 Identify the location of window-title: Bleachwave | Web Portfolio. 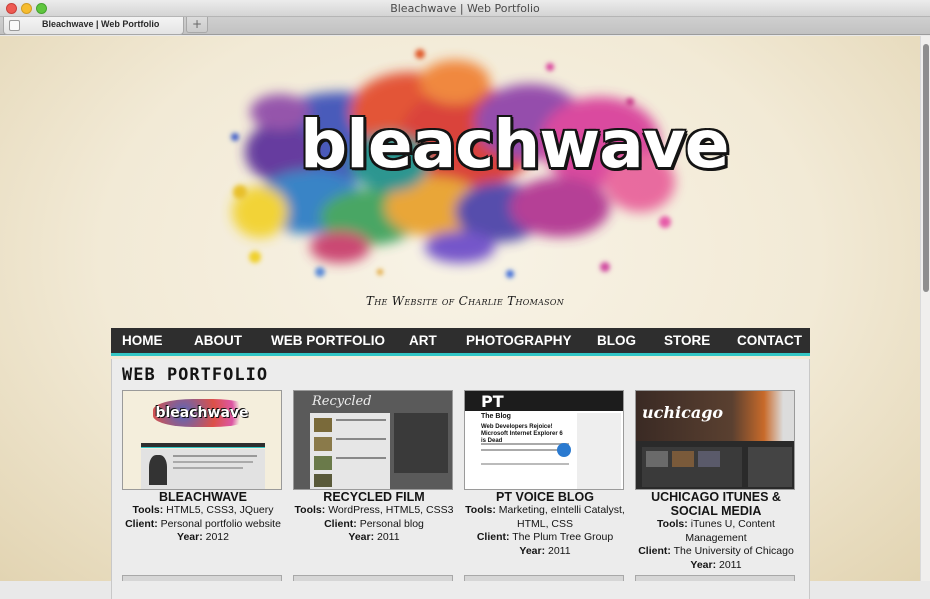
(465, 8).